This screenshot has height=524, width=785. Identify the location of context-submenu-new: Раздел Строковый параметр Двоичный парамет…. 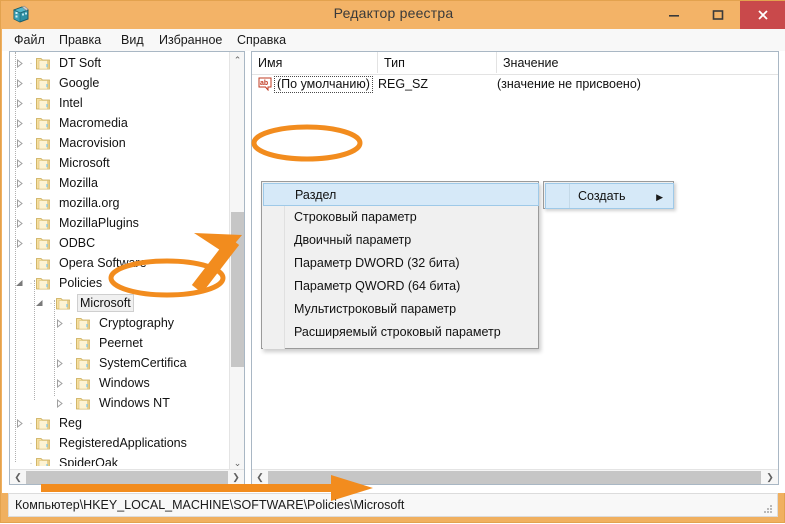
(400, 265).